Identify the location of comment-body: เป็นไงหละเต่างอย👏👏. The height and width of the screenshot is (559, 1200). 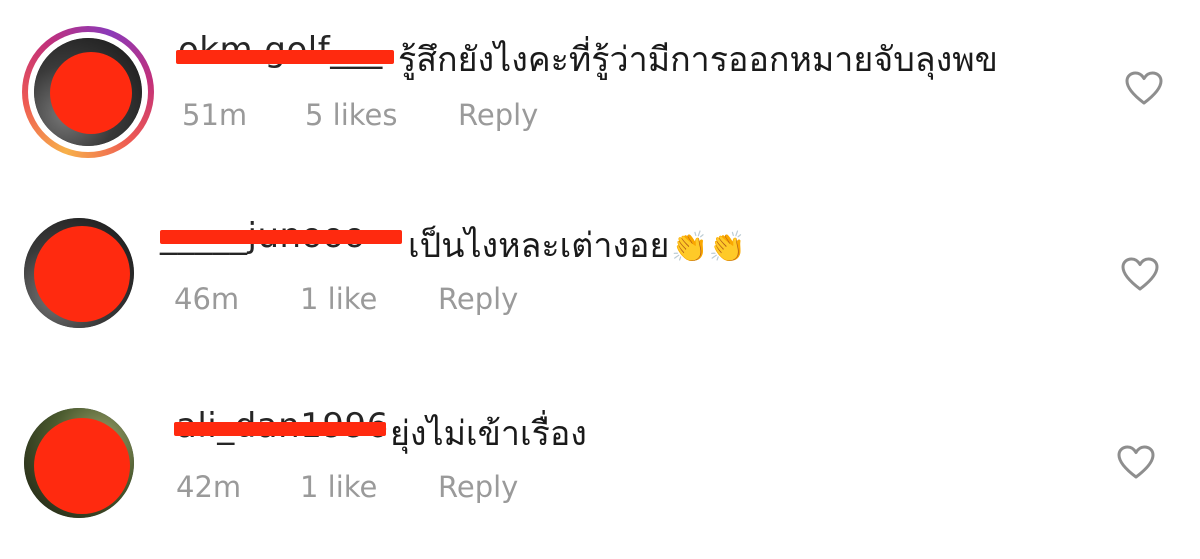
(577, 245).